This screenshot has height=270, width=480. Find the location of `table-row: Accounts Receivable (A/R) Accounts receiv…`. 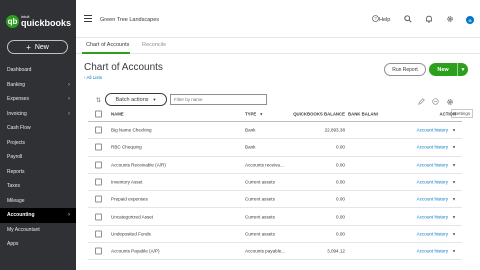

table-row: Accounts Receivable (A/R) Accounts receiv… is located at coordinates (275, 165).